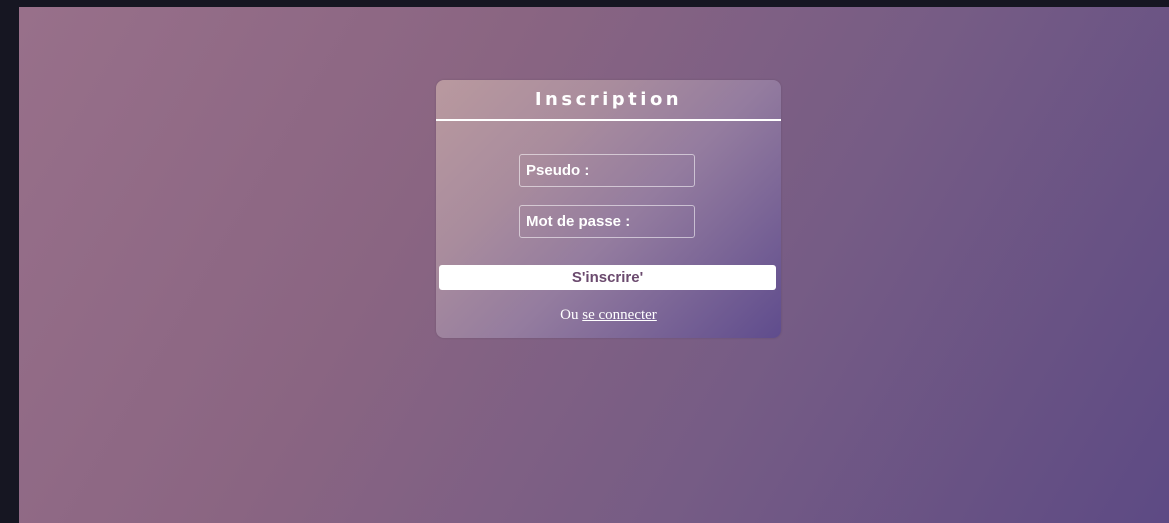 The image size is (1169, 523). I want to click on login-prompt: Ou se connecter, so click(608, 315).